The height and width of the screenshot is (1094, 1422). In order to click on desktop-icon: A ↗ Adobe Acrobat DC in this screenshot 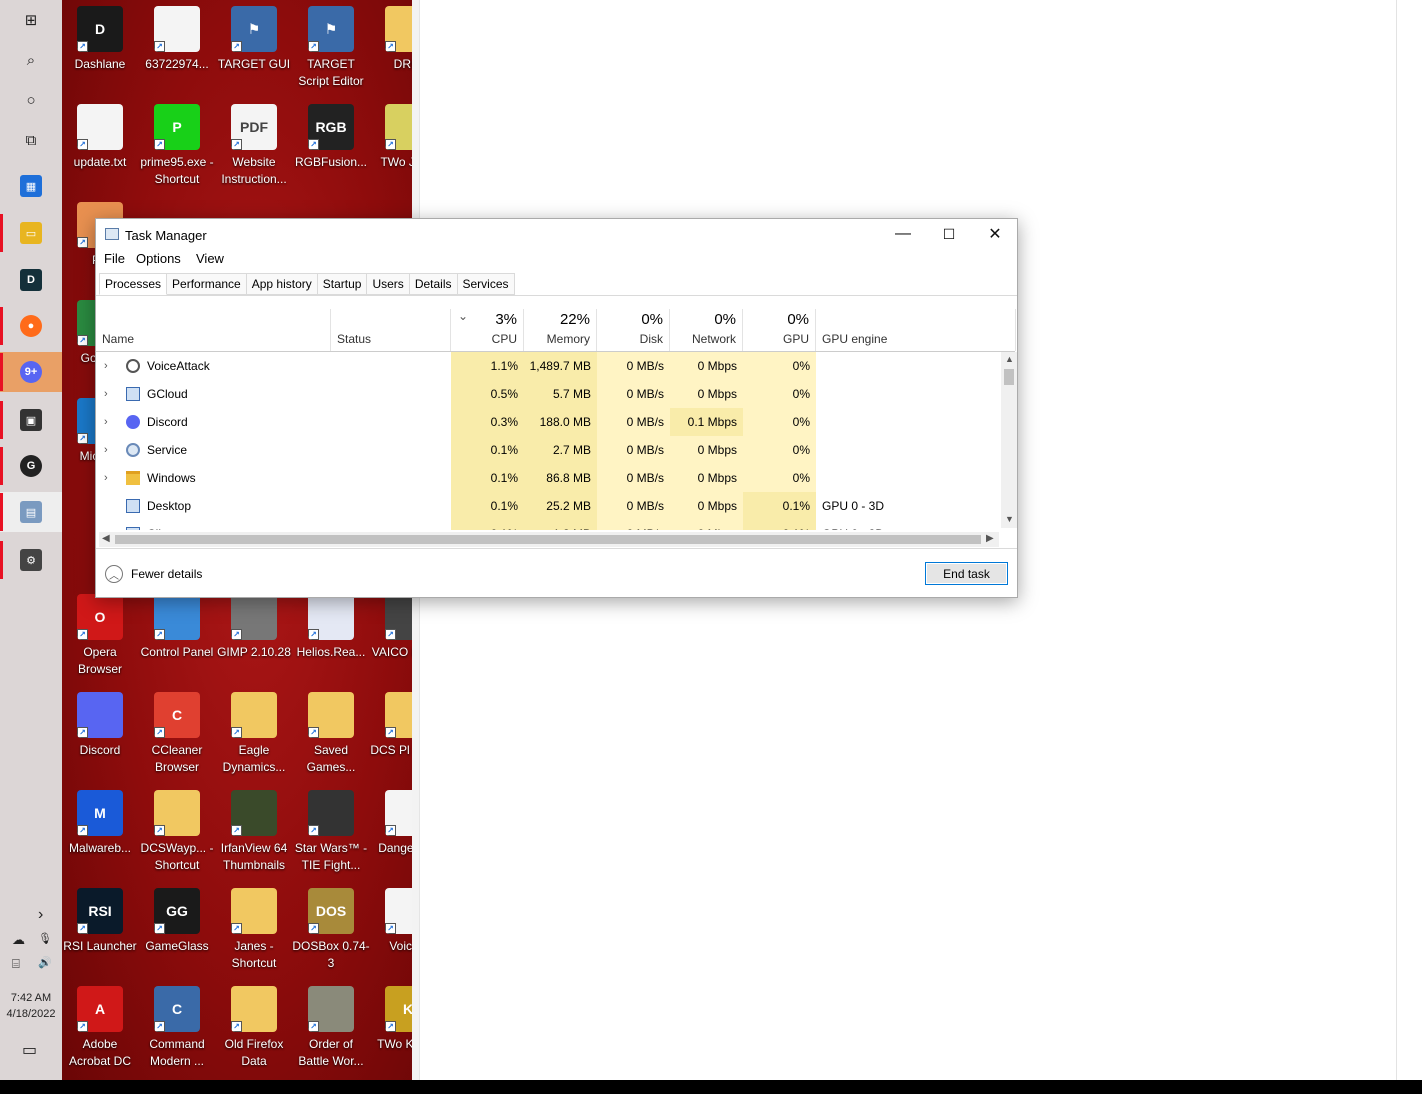, I will do `click(100, 1025)`.